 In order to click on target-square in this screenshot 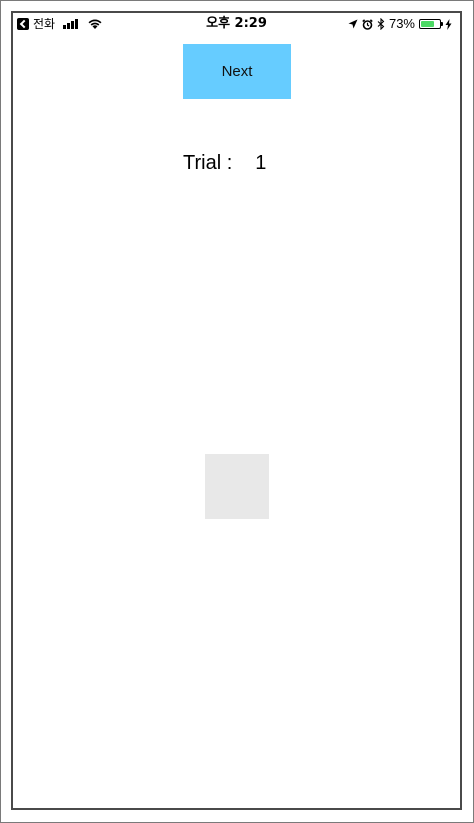, I will do `click(237, 486)`.